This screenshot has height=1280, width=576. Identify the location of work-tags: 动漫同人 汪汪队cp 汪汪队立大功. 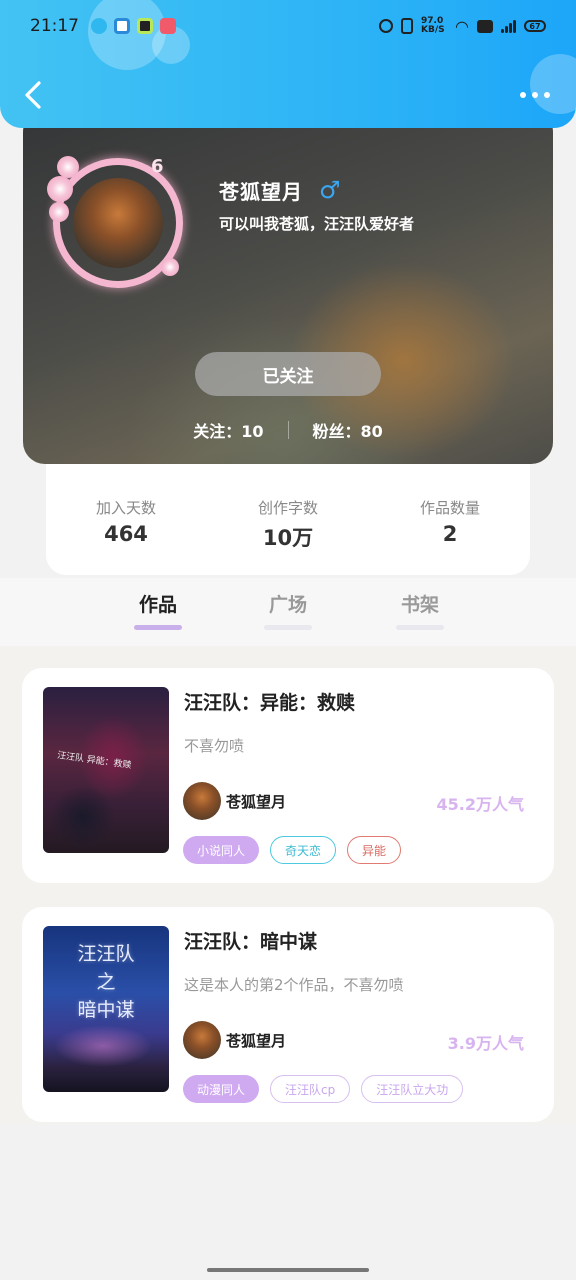
(323, 1089).